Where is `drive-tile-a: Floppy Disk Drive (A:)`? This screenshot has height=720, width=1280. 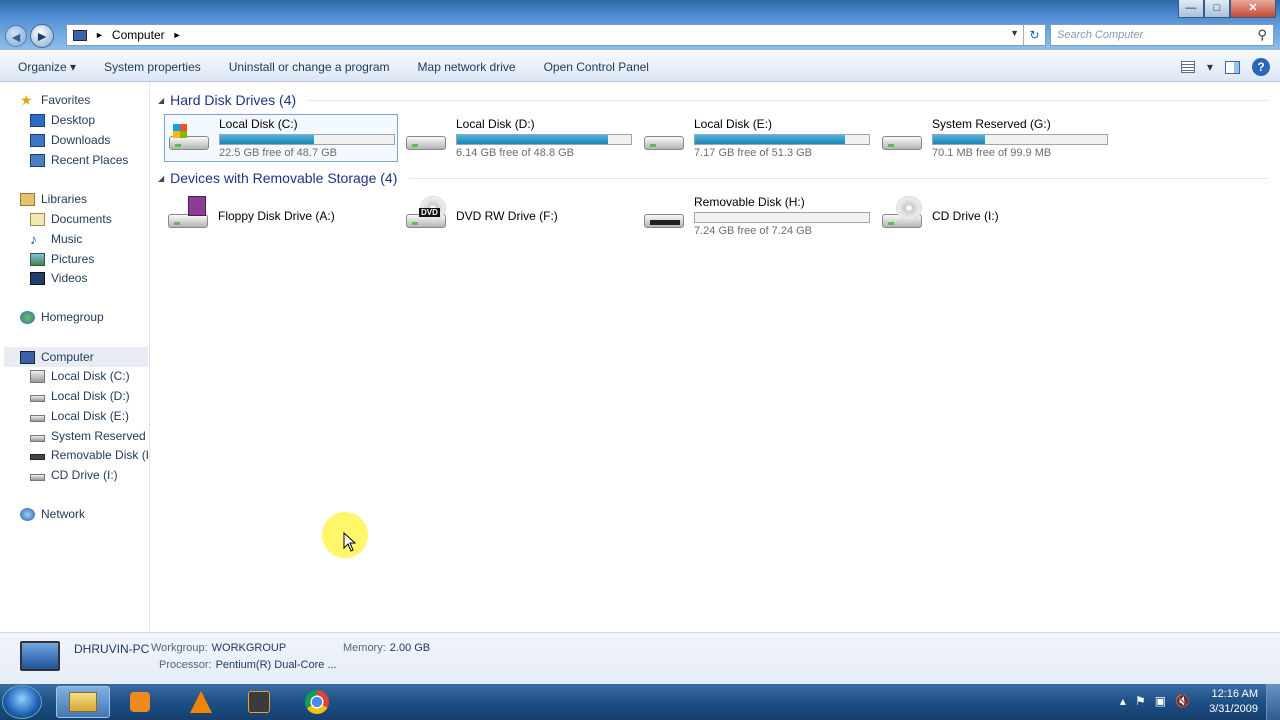 drive-tile-a: Floppy Disk Drive (A:) is located at coordinates (281, 216).